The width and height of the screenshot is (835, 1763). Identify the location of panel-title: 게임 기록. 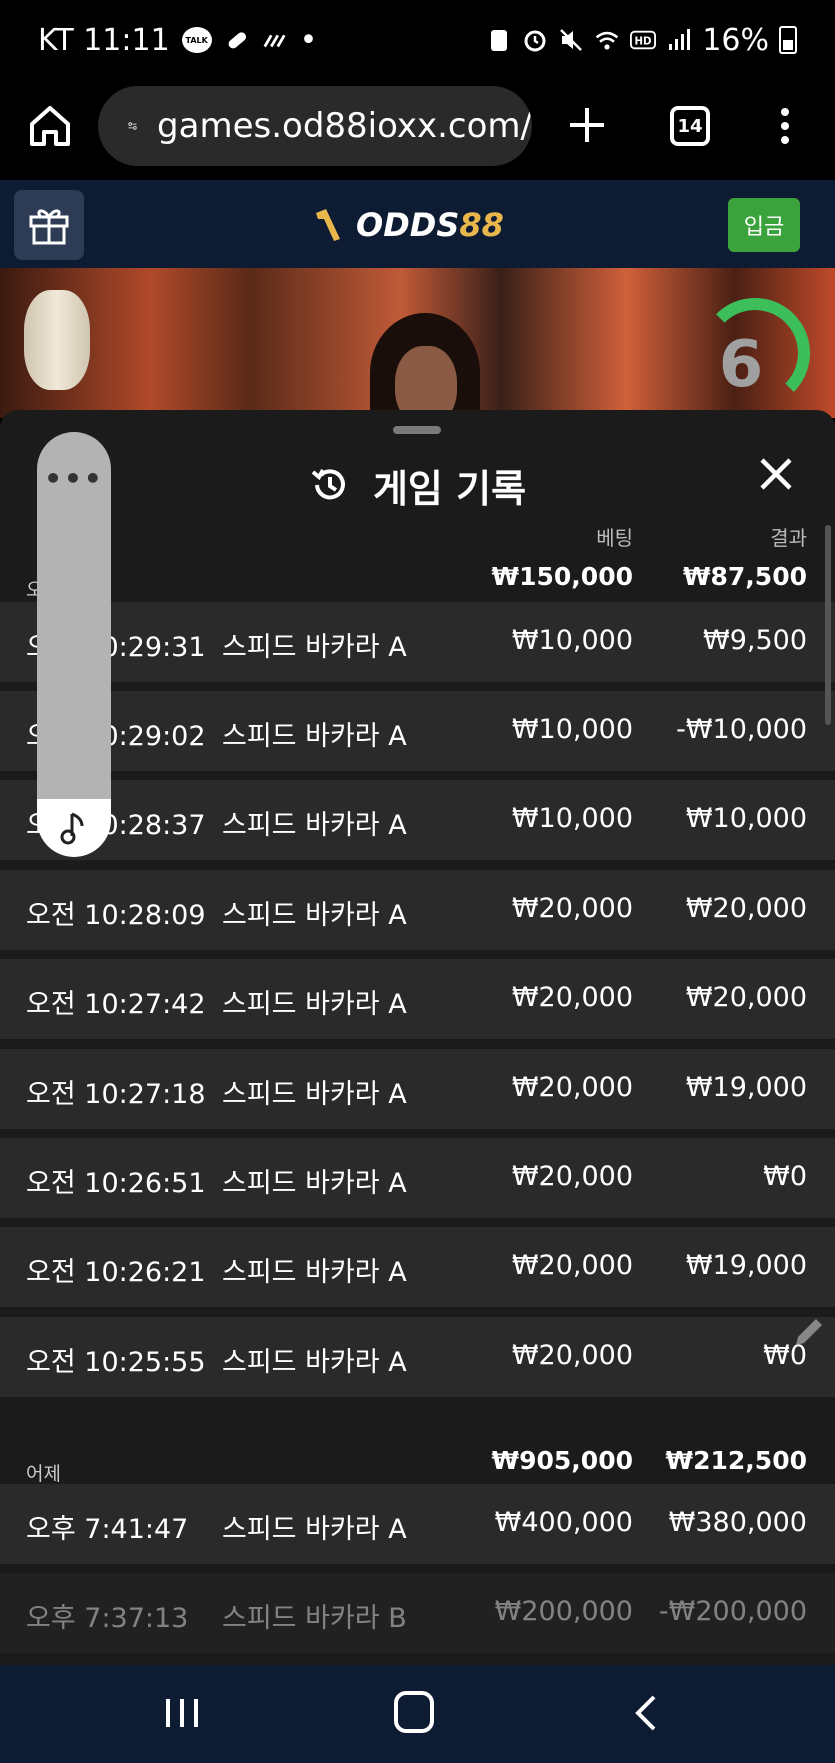
(449, 488).